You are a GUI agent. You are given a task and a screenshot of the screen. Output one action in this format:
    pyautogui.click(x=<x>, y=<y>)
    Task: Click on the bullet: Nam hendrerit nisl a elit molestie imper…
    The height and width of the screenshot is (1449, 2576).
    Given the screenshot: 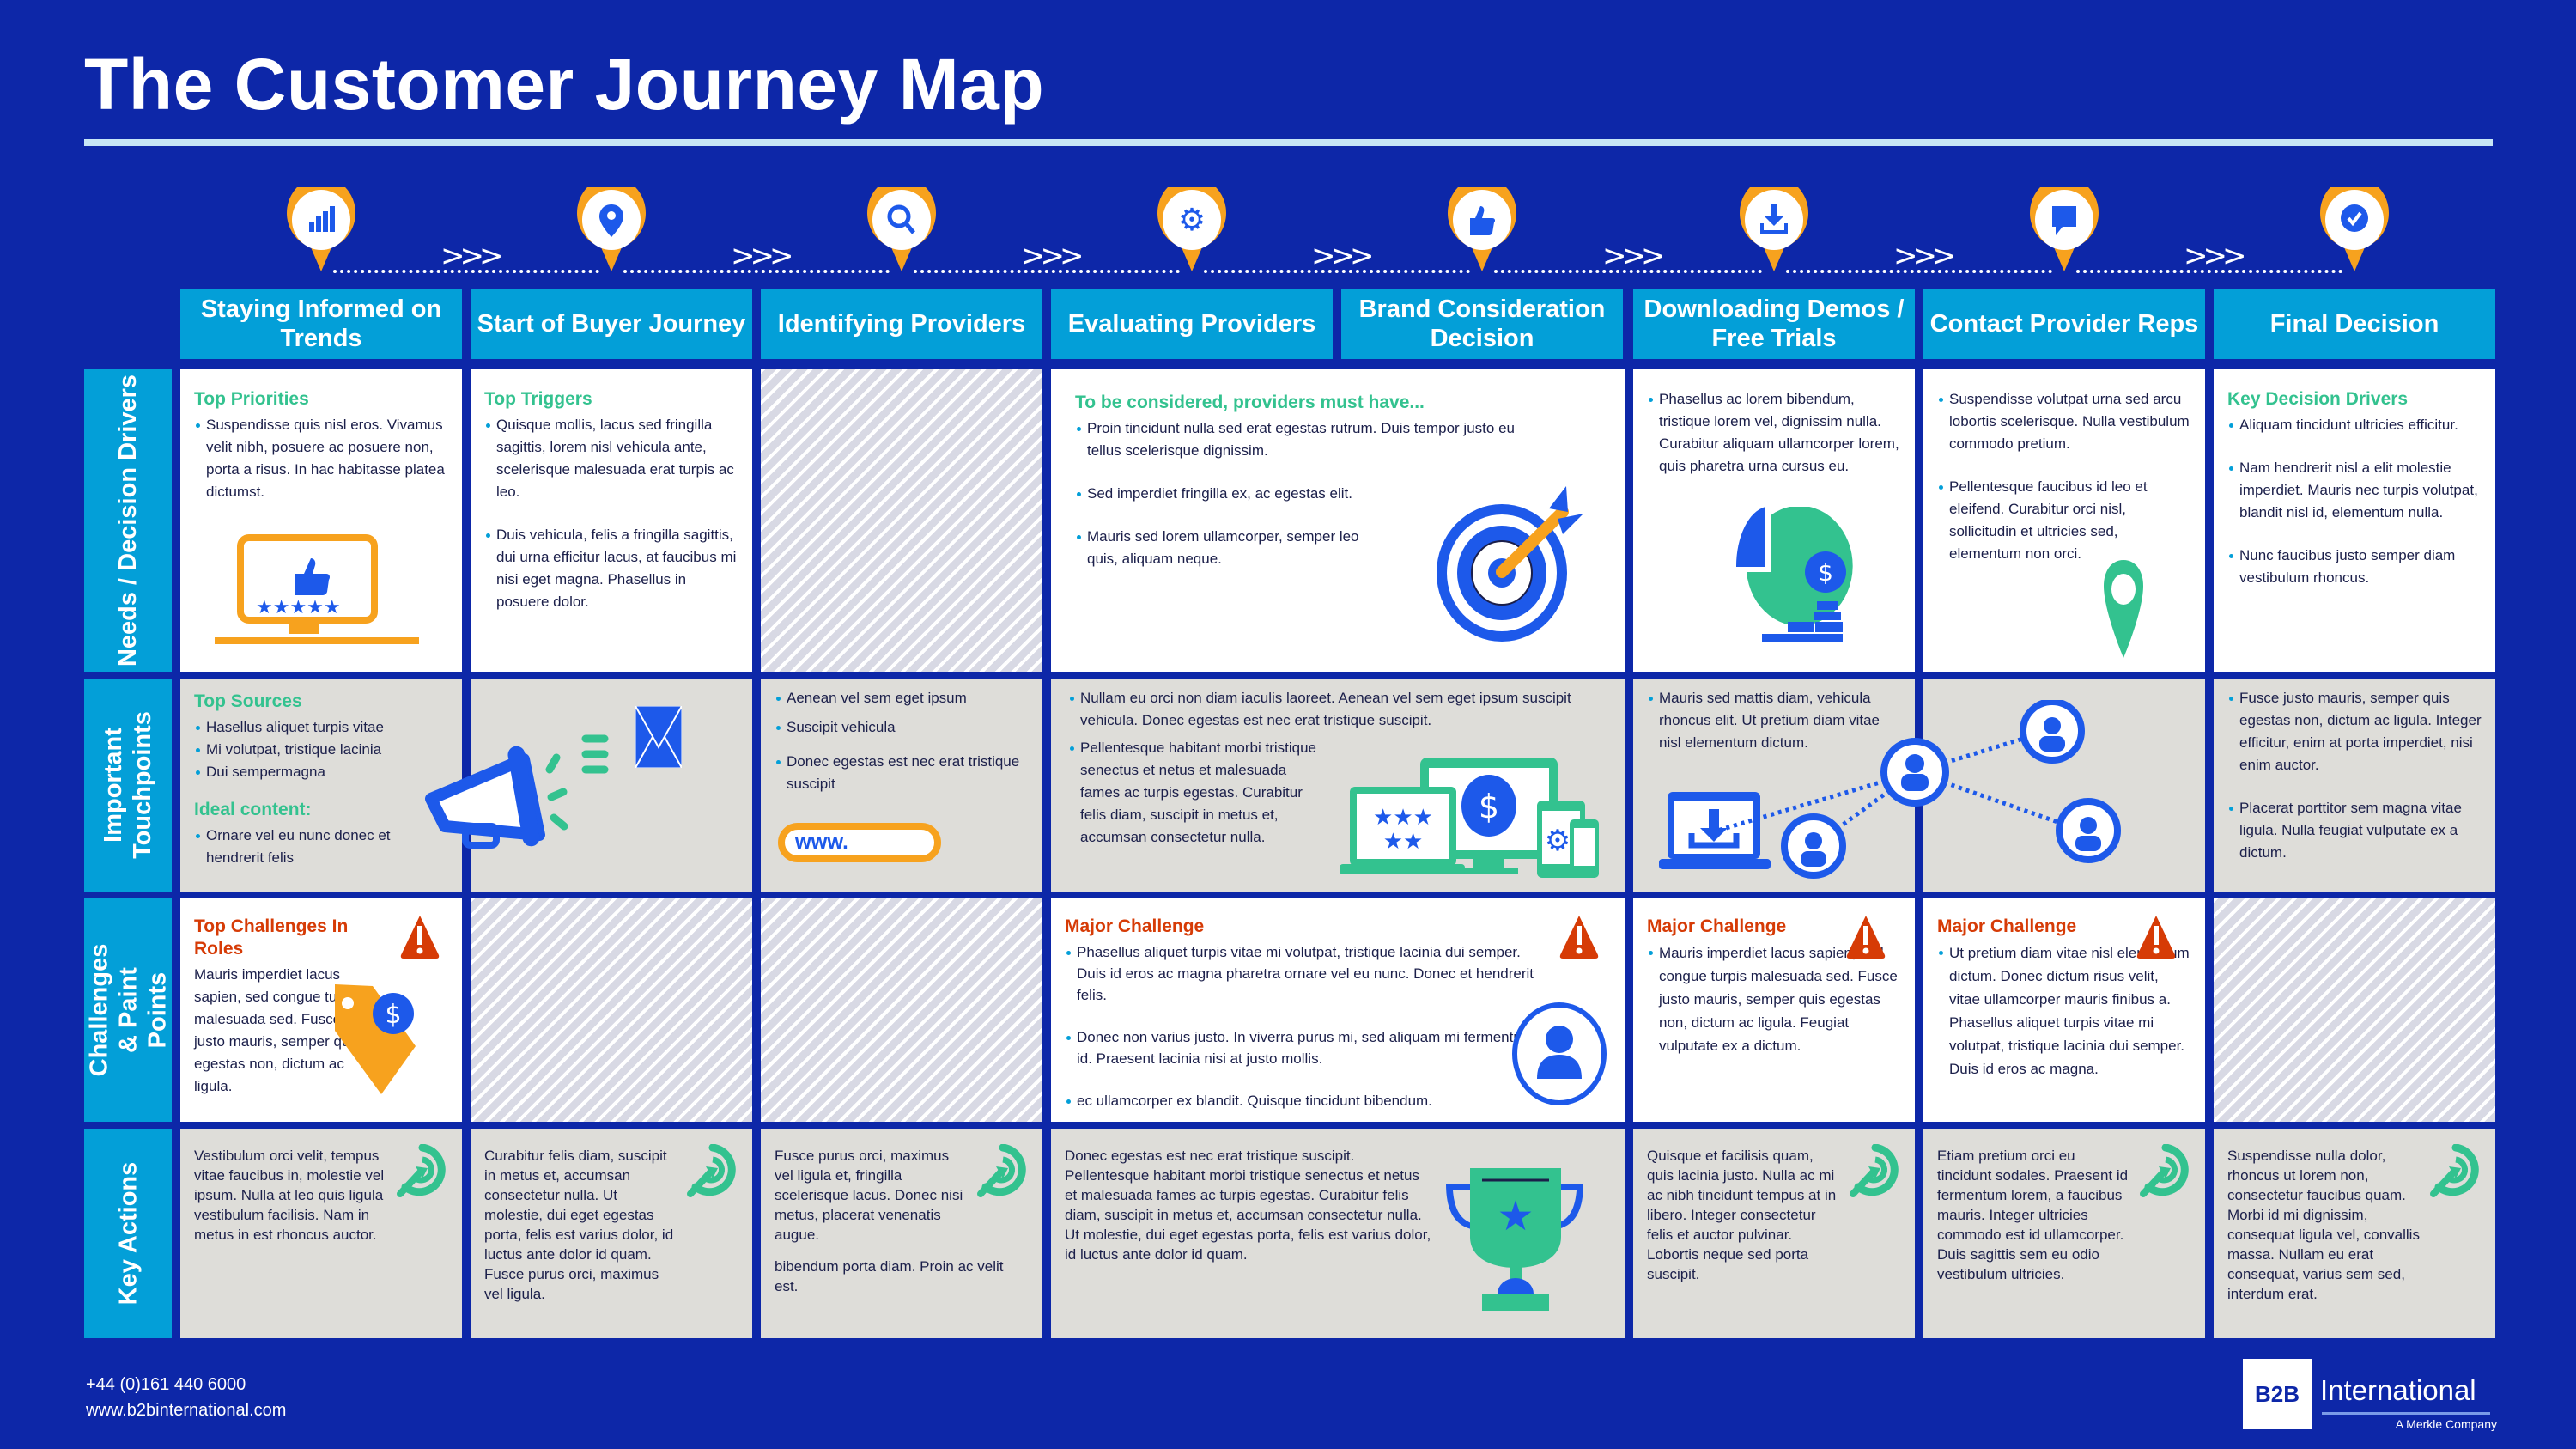 What is the action you would take?
    pyautogui.click(x=2354, y=490)
    